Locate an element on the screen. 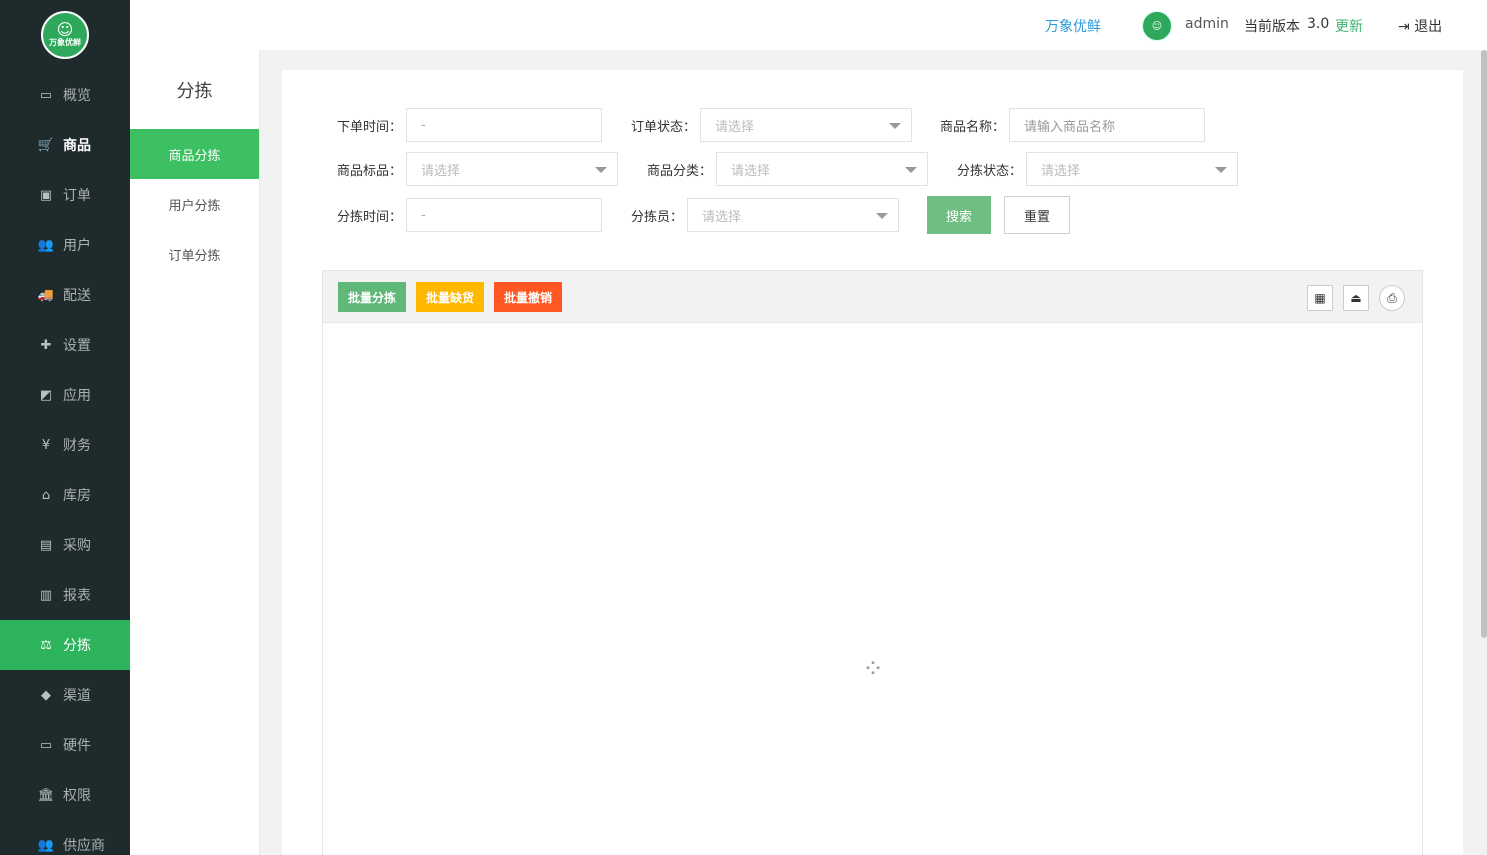 The height and width of the screenshot is (855, 1487). filter-product-category: 商品分类： 请选择 is located at coordinates (788, 169).